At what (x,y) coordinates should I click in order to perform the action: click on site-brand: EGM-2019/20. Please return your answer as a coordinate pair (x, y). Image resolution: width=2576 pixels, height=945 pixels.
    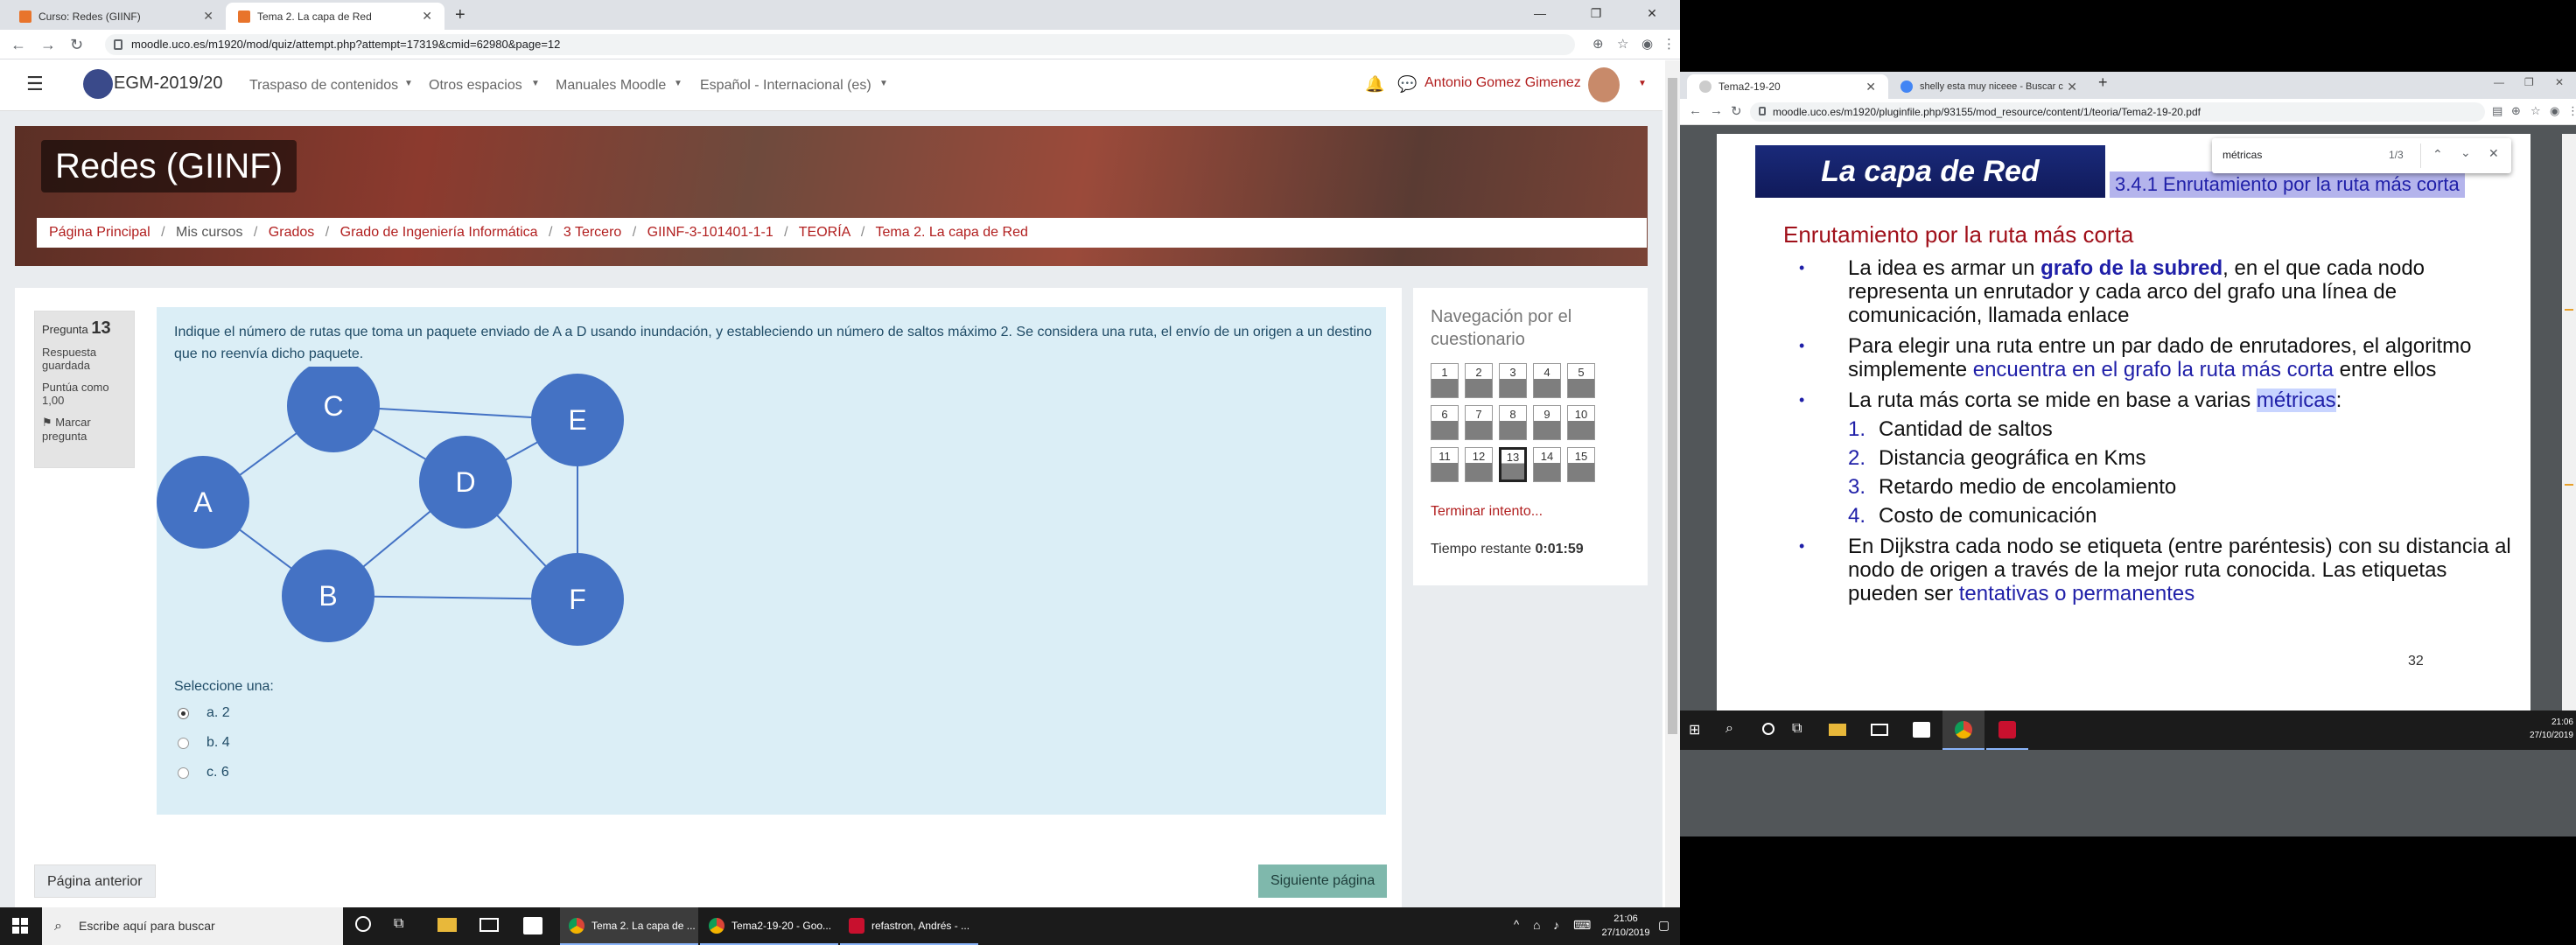
    Looking at the image, I should click on (168, 84).